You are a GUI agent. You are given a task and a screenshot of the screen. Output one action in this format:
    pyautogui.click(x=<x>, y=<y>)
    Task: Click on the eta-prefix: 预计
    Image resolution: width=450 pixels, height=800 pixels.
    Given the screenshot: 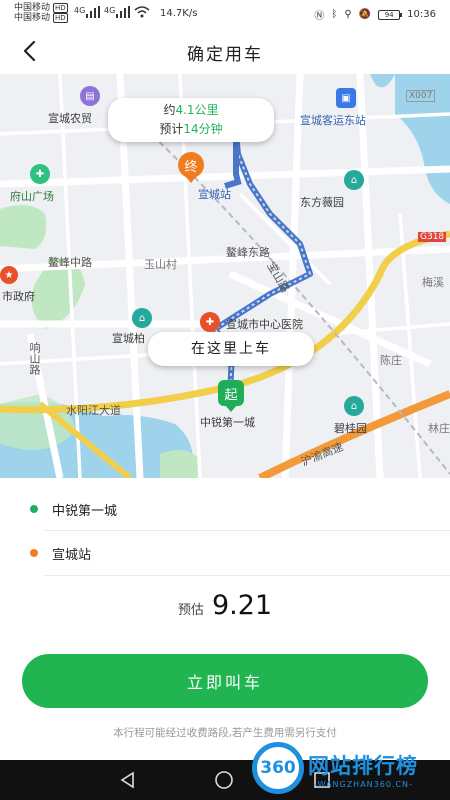 What is the action you would take?
    pyautogui.click(x=171, y=129)
    